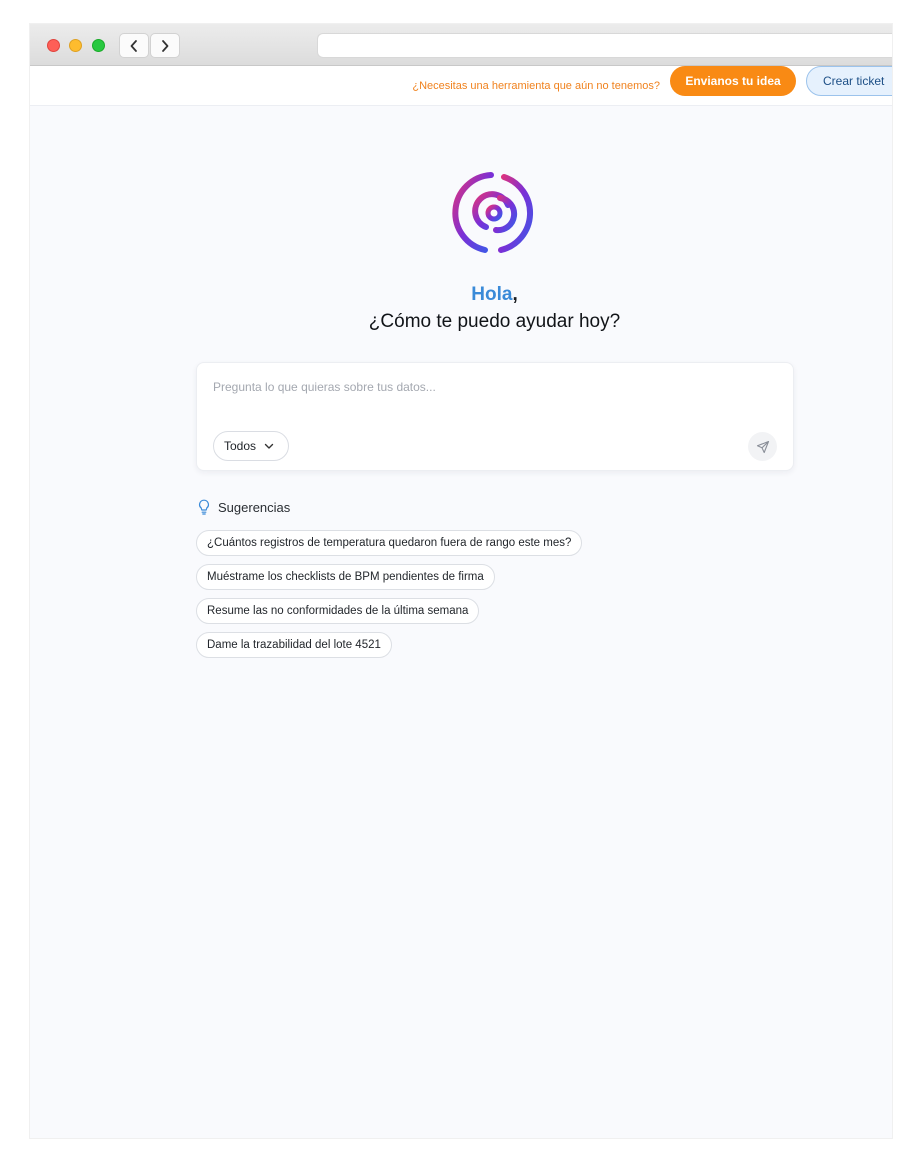  I want to click on chevron-left-icon, so click(133, 45).